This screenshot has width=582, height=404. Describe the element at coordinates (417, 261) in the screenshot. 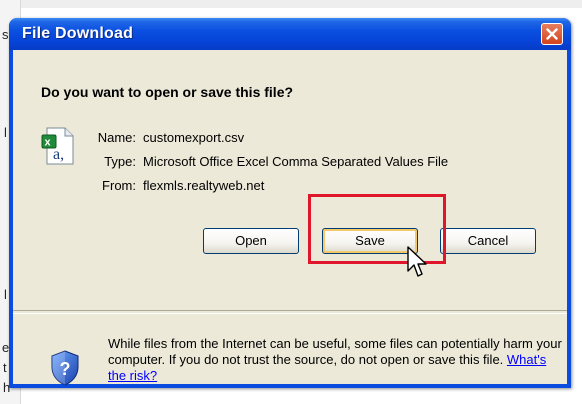

I see `mouse-pointer-icon` at that location.